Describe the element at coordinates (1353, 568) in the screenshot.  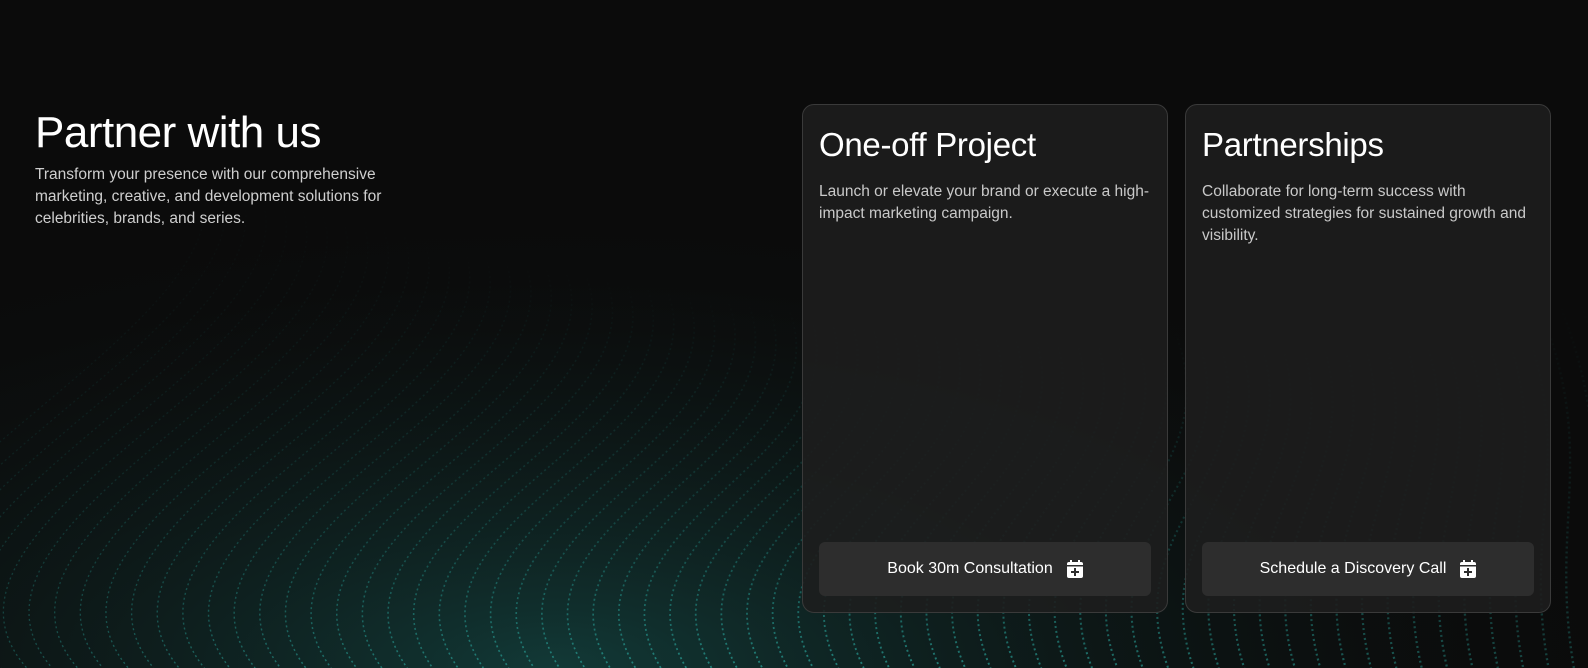
I see `button-label: Schedule a Discovery Call` at that location.